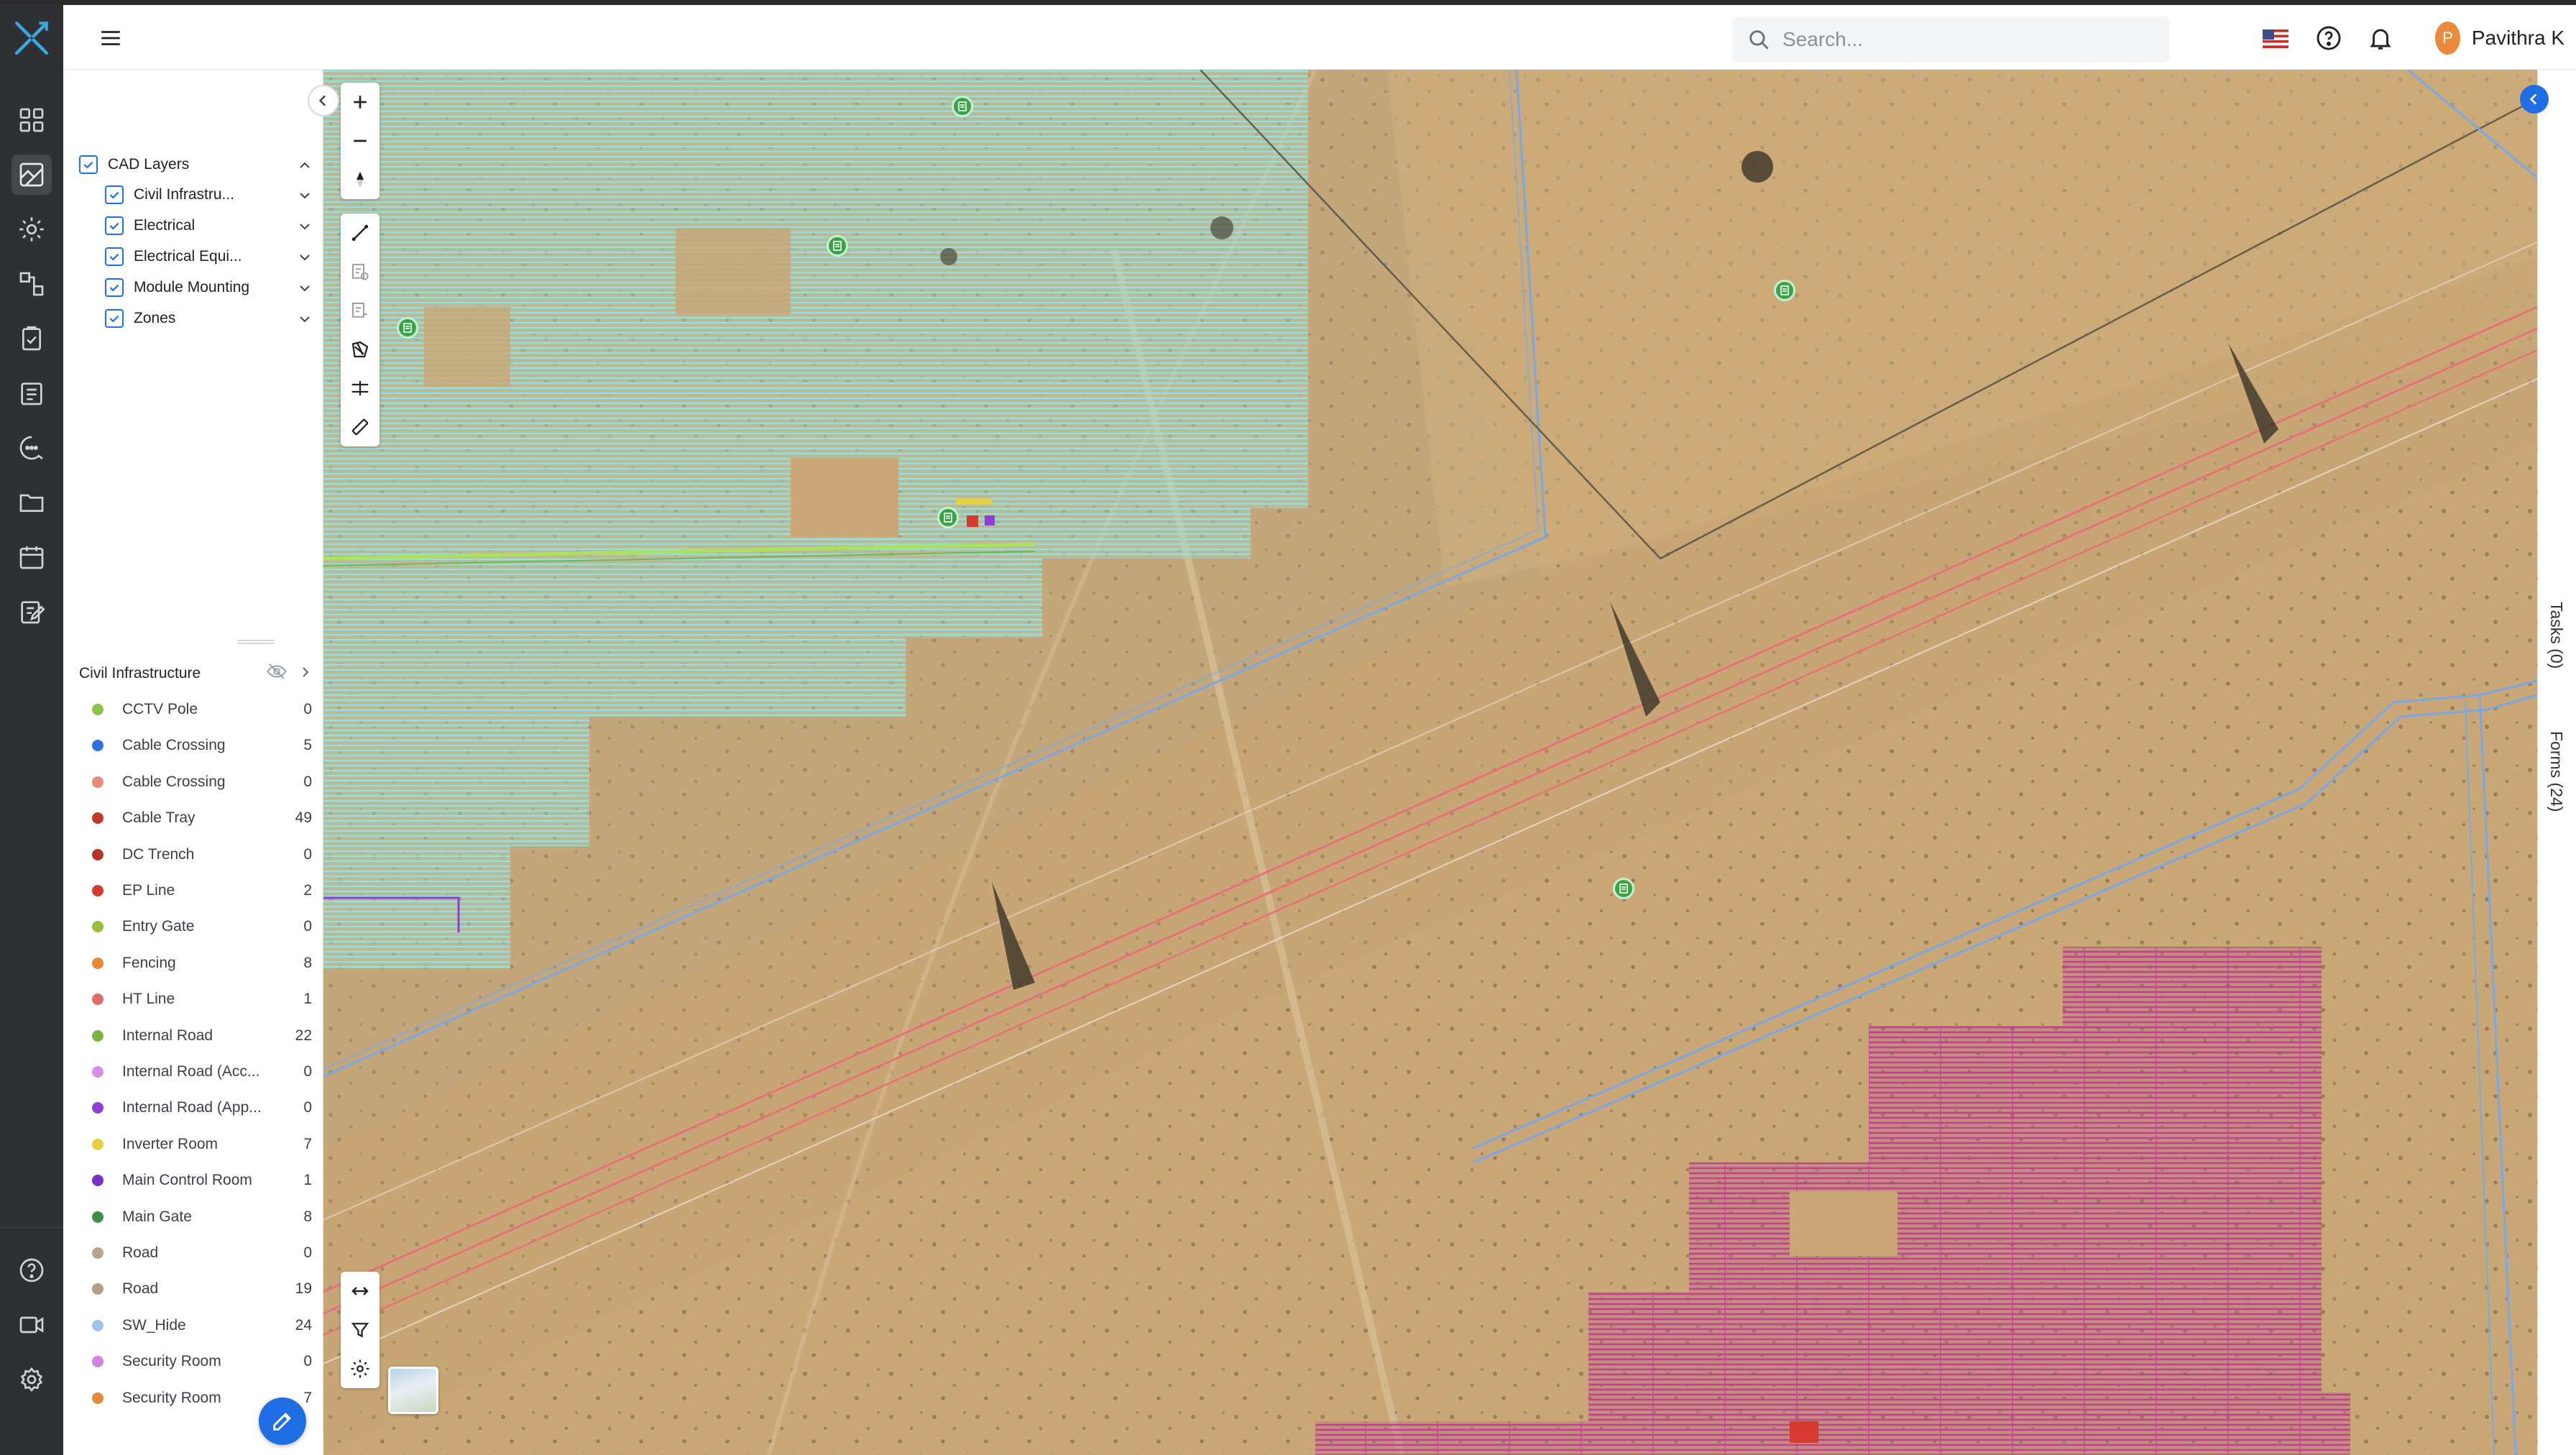 The height and width of the screenshot is (1455, 2576). I want to click on legend-item: Entry Gate 0, so click(202, 926).